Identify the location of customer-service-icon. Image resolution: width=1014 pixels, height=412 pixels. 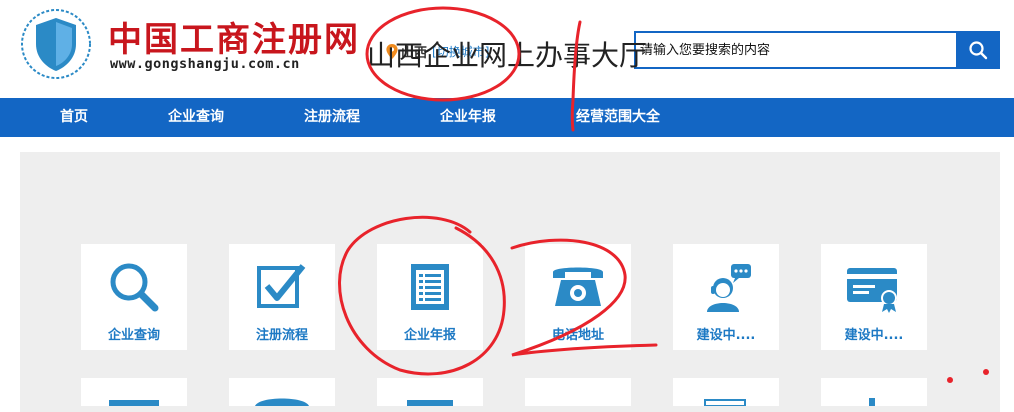
(729, 288).